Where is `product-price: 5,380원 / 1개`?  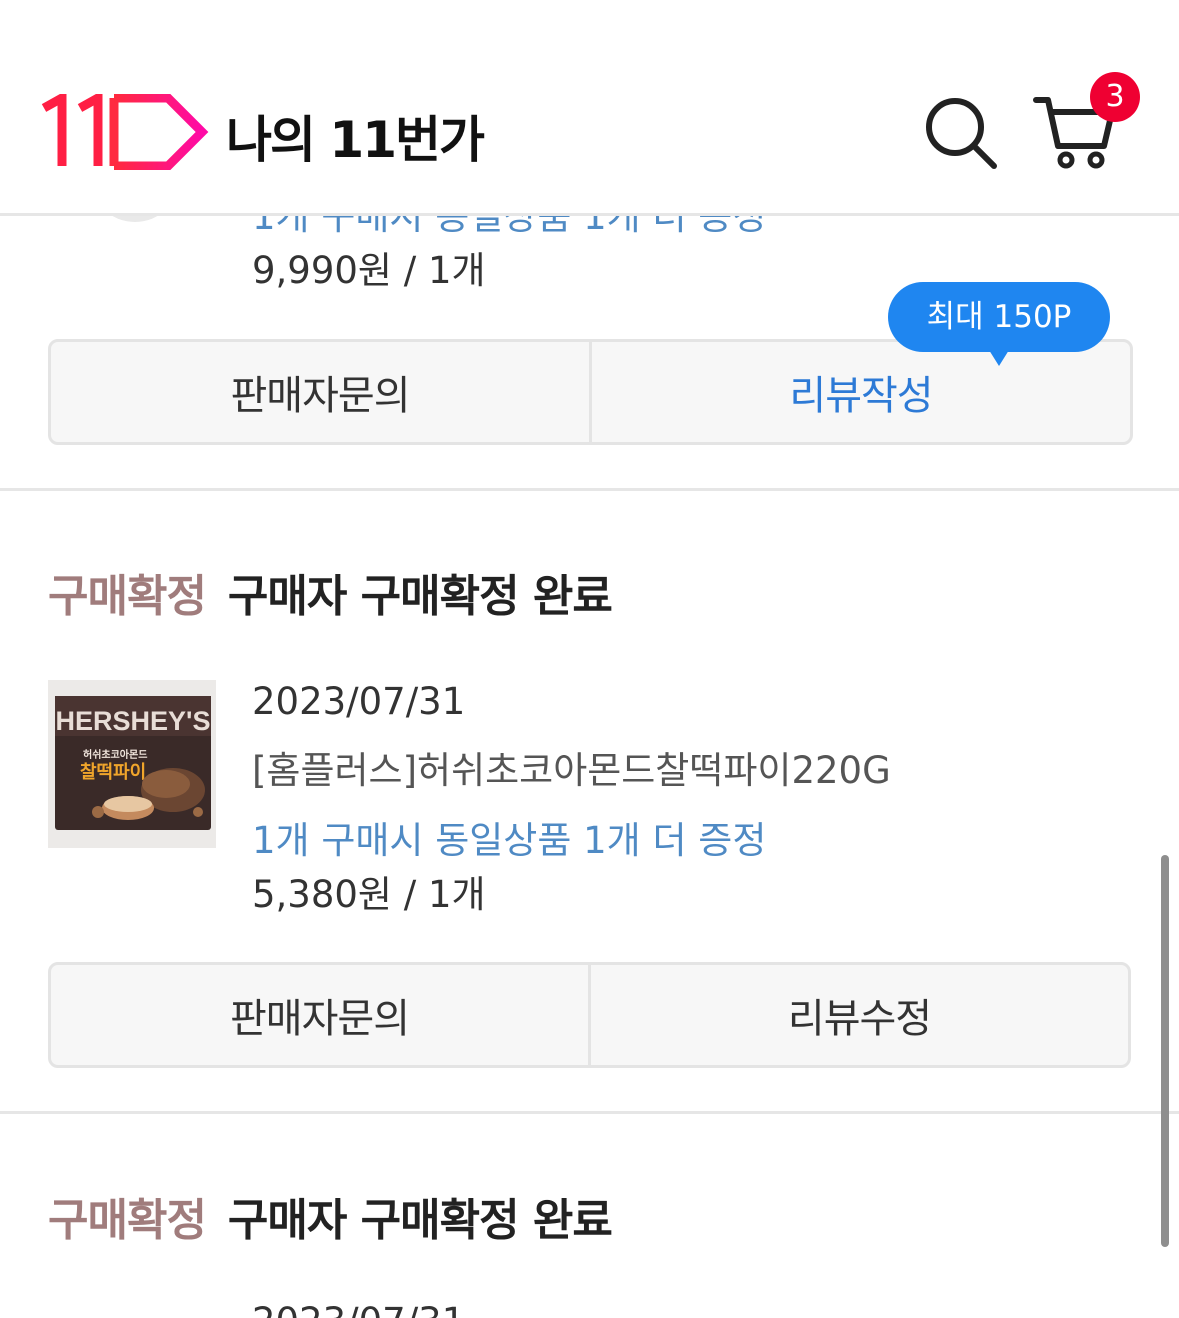 product-price: 5,380원 / 1개 is located at coordinates (369, 894).